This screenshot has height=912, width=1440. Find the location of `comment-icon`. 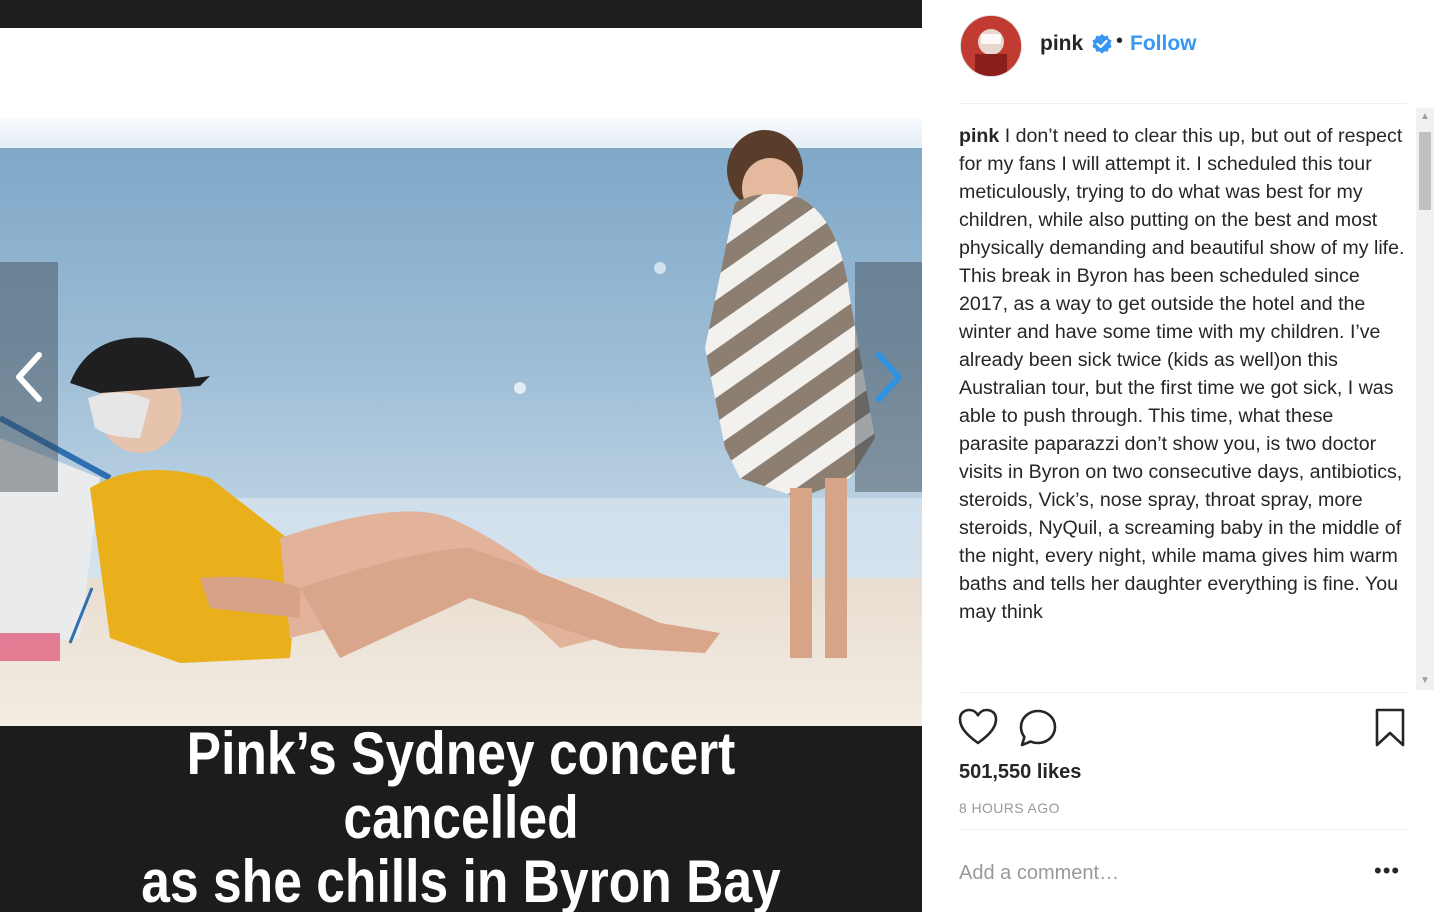

comment-icon is located at coordinates (1038, 728).